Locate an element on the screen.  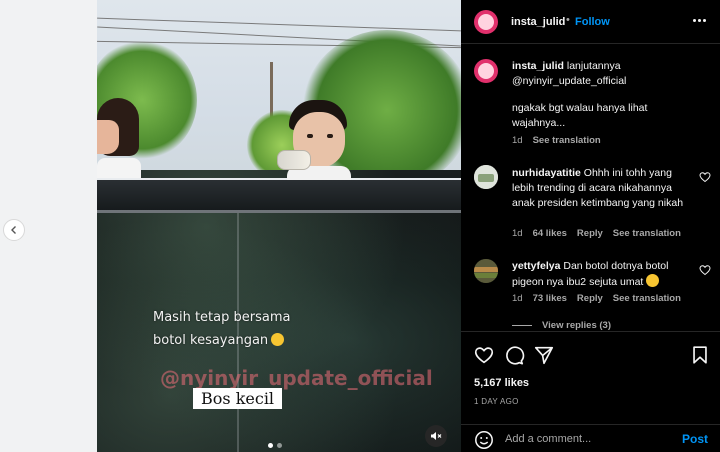
comment-username: nurhidayatitie is located at coordinates (546, 173).